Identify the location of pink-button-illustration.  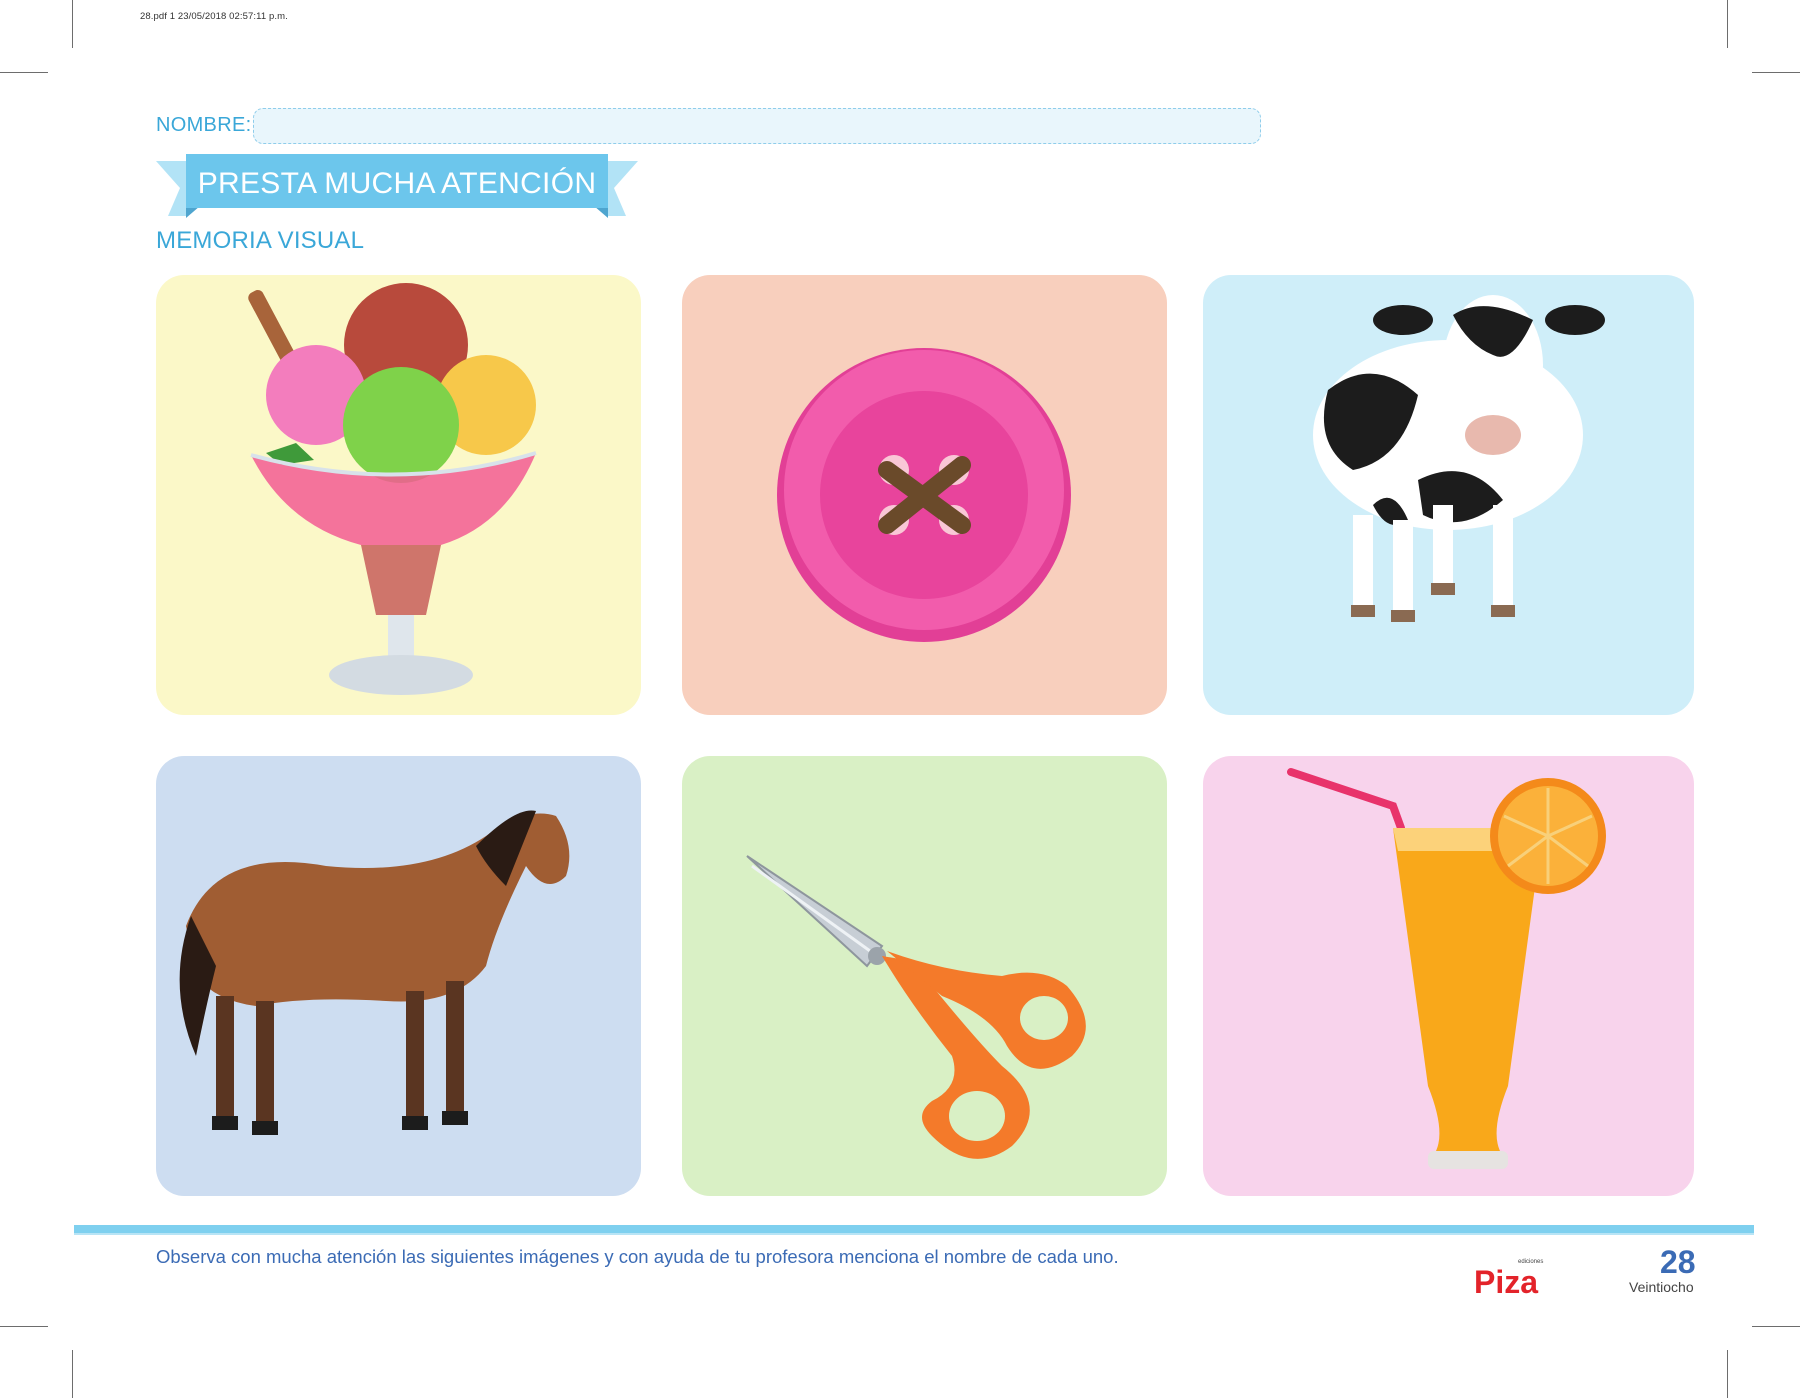
(924, 495).